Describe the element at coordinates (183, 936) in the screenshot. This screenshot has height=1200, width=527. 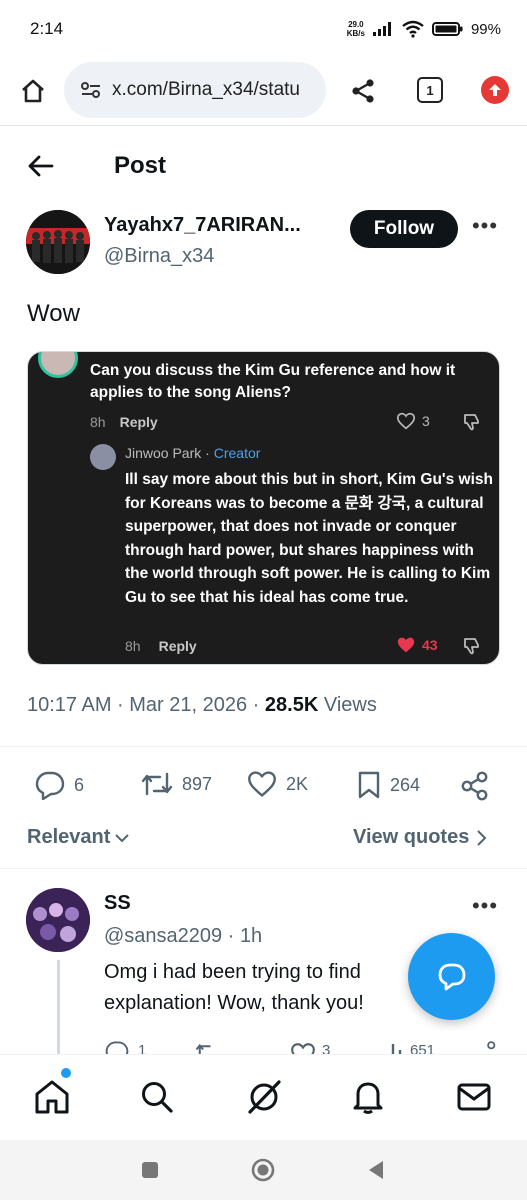
I see `reply-author-handle: @sansa2209 · 1h` at that location.